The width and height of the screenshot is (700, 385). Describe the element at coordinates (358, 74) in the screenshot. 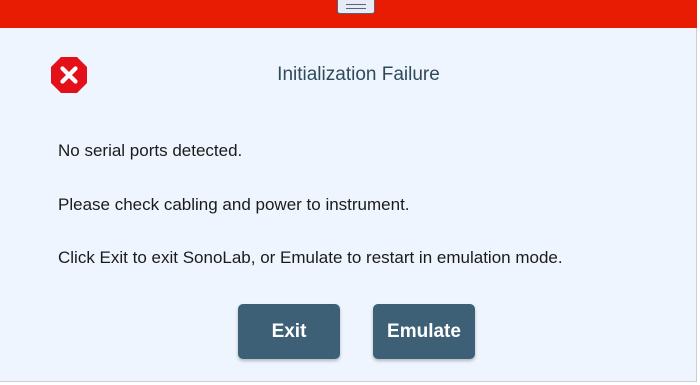

I see `dialog-title: Initialization Failure` at that location.